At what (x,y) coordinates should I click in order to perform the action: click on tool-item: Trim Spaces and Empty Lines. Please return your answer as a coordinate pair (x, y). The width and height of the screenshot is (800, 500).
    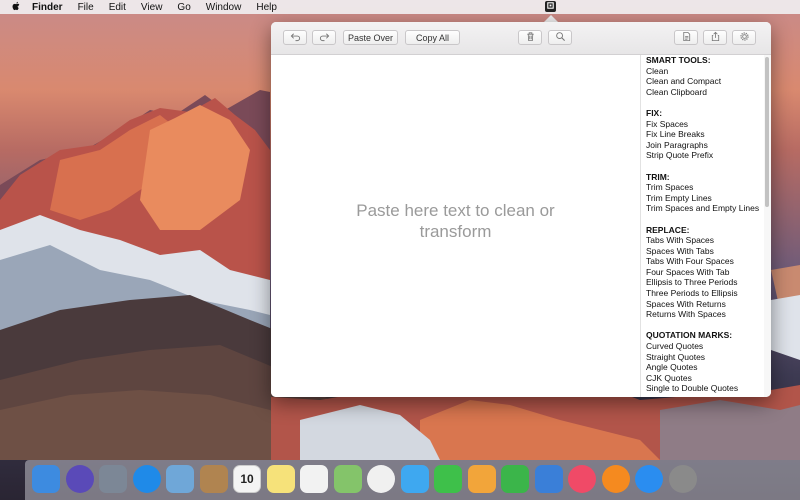
    Looking at the image, I should click on (705, 208).